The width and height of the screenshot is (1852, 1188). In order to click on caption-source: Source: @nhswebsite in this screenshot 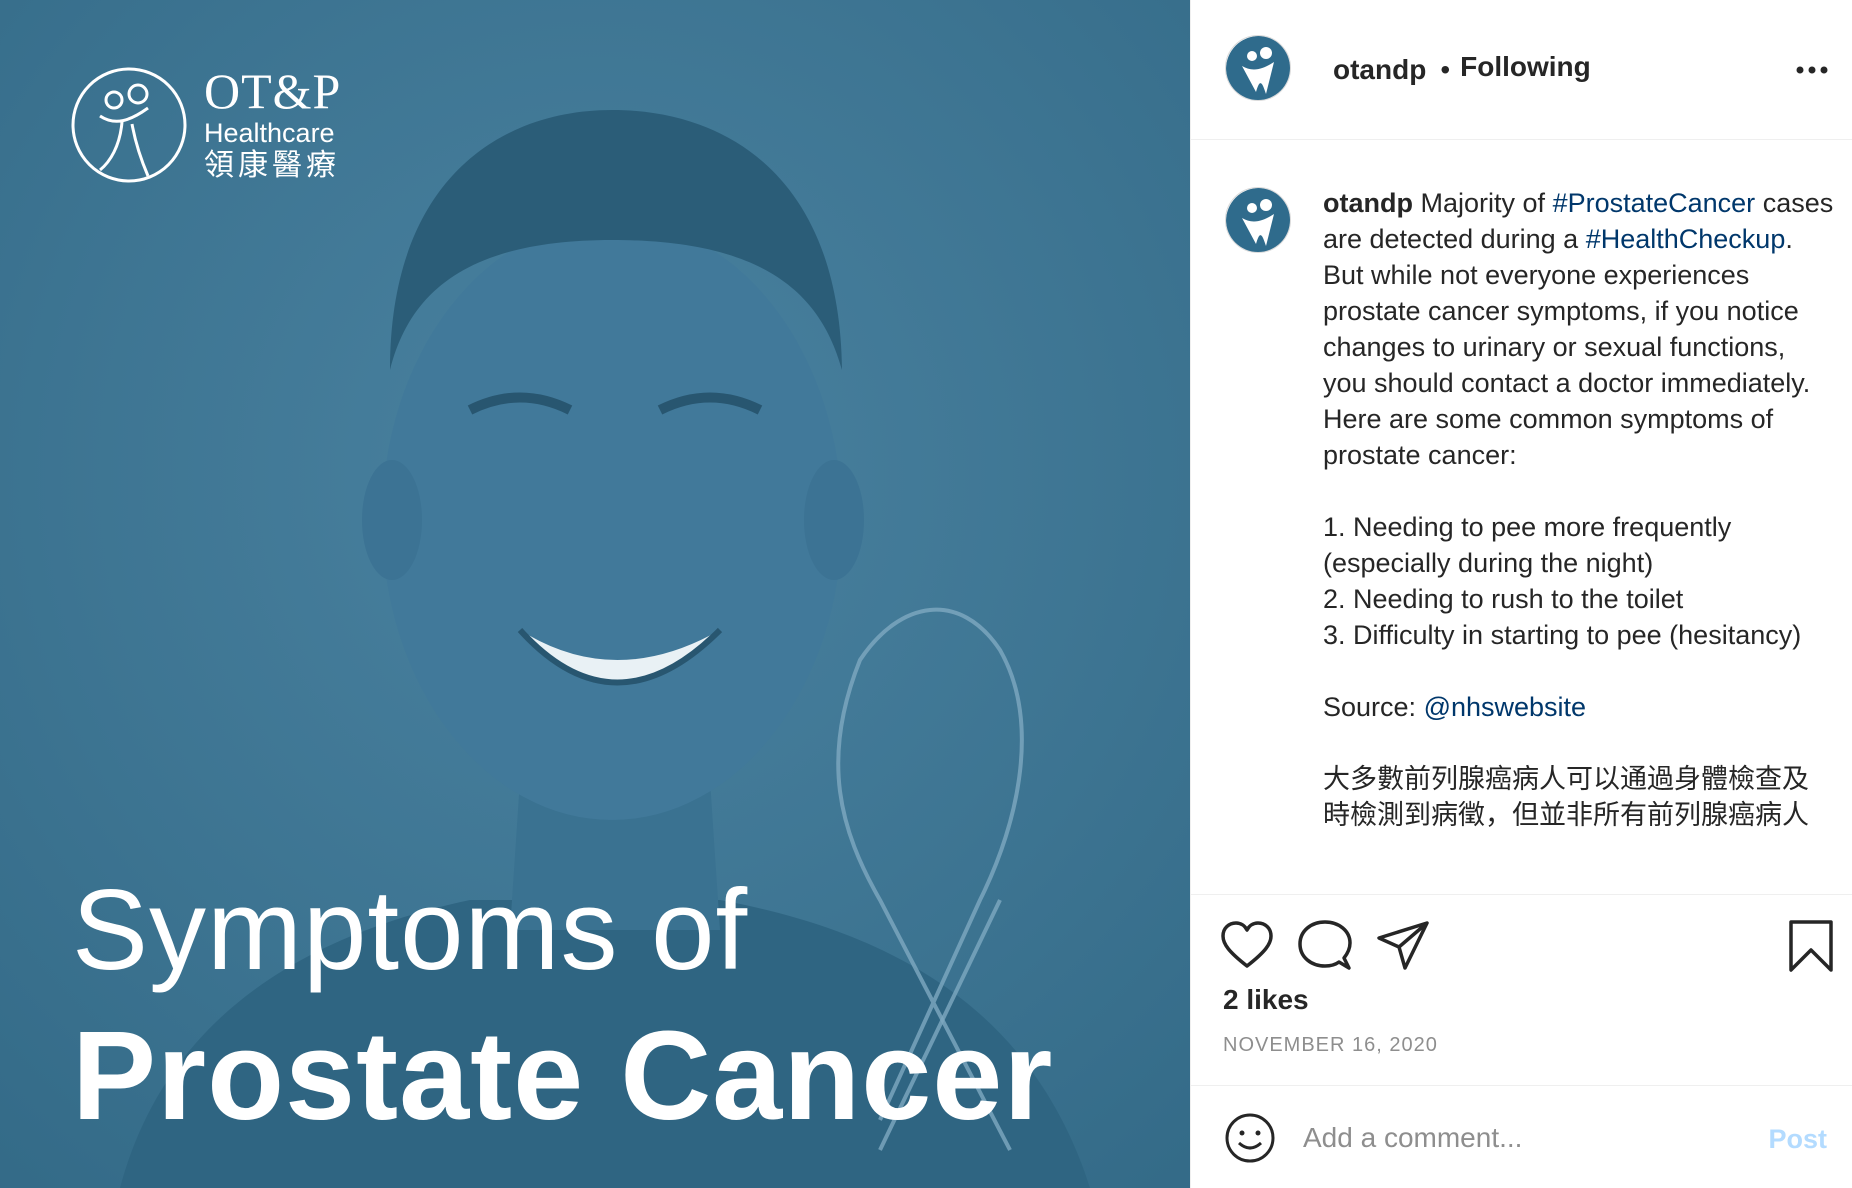, I will do `click(1579, 707)`.